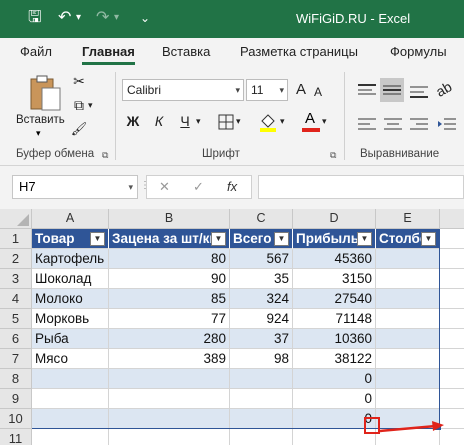  What do you see at coordinates (16, 259) in the screenshot?
I see `row-header-2: 2` at bounding box center [16, 259].